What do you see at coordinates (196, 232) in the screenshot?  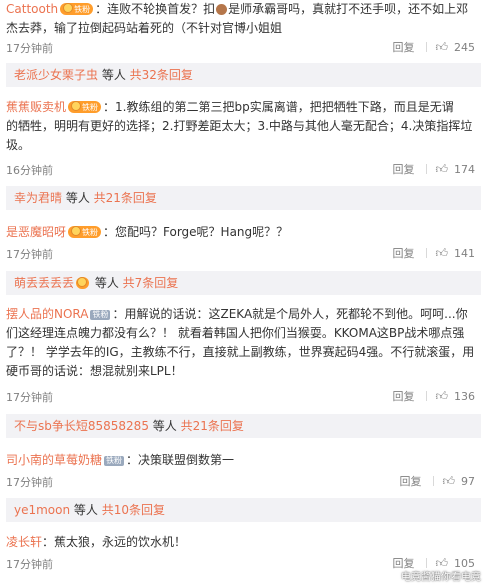 I see `comment-text: ：您配吗？Forge呢？Hang呢？？` at bounding box center [196, 232].